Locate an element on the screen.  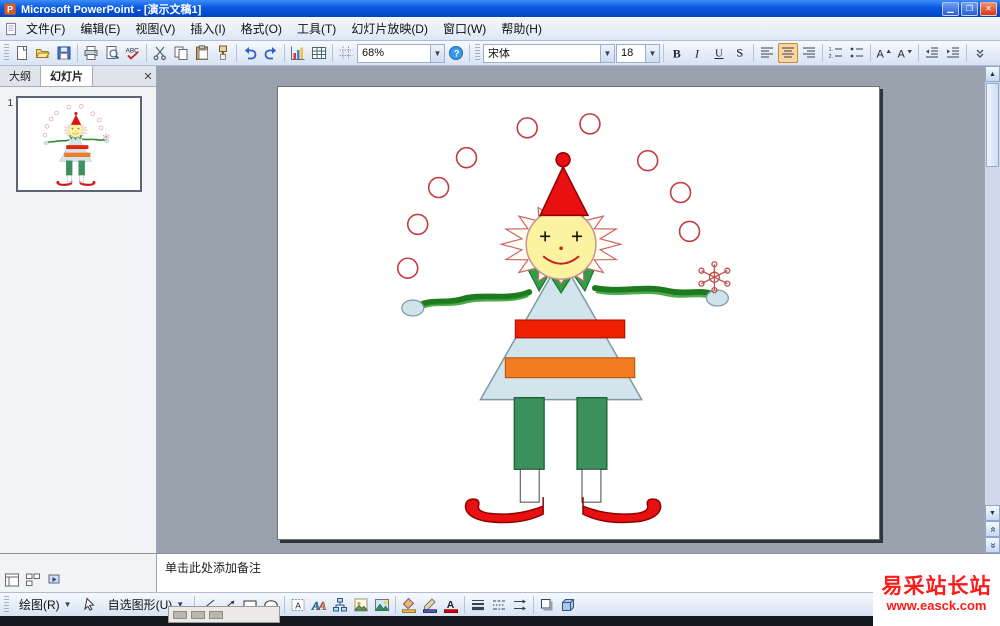
vertical-scrollbar: ▲ ▼ « « is located at coordinates (992, 309).